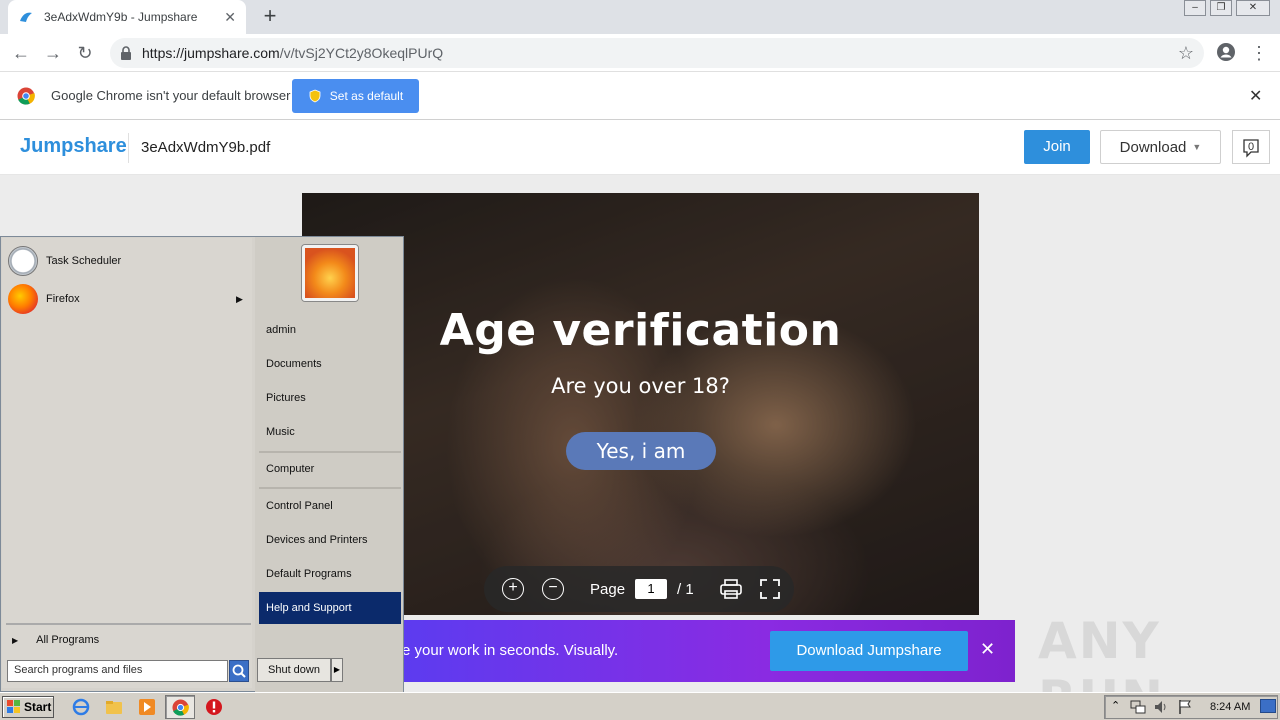 The height and width of the screenshot is (720, 1280). What do you see at coordinates (206, 147) in the screenshot?
I see `file-name: 3eAdxWdmY9b.pdf` at bounding box center [206, 147].